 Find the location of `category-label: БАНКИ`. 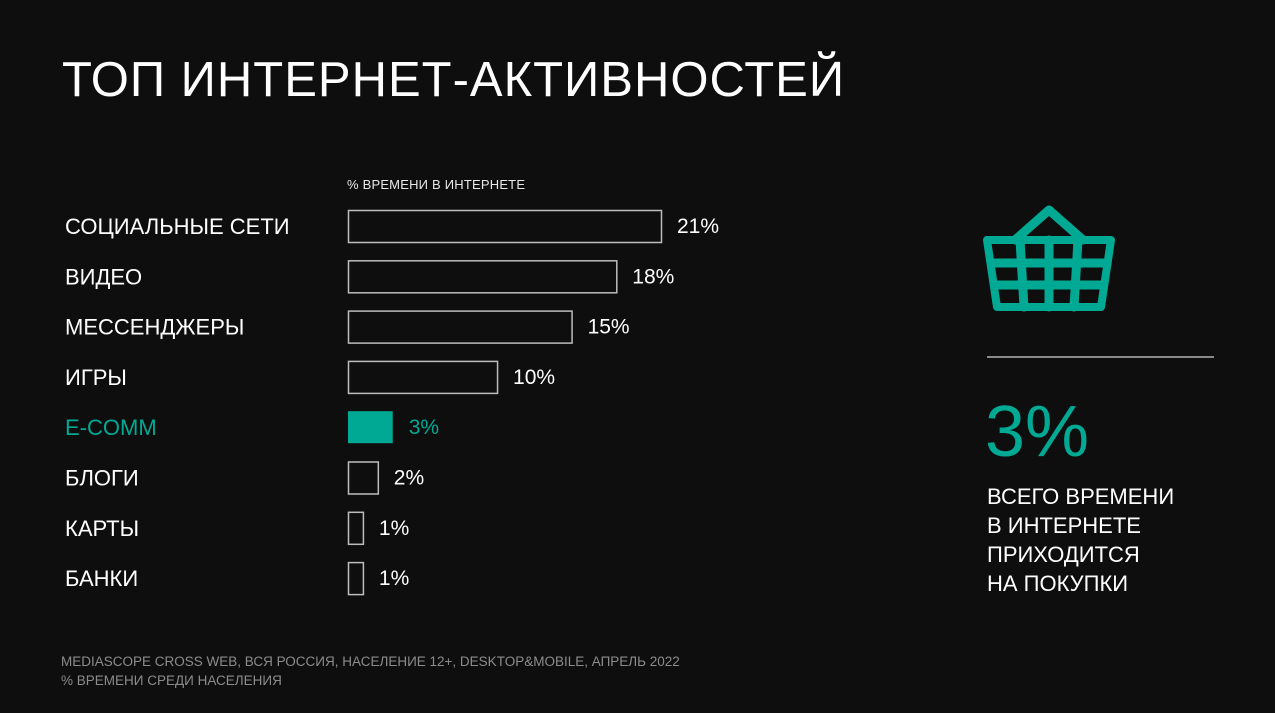

category-label: БАНКИ is located at coordinates (101, 578).